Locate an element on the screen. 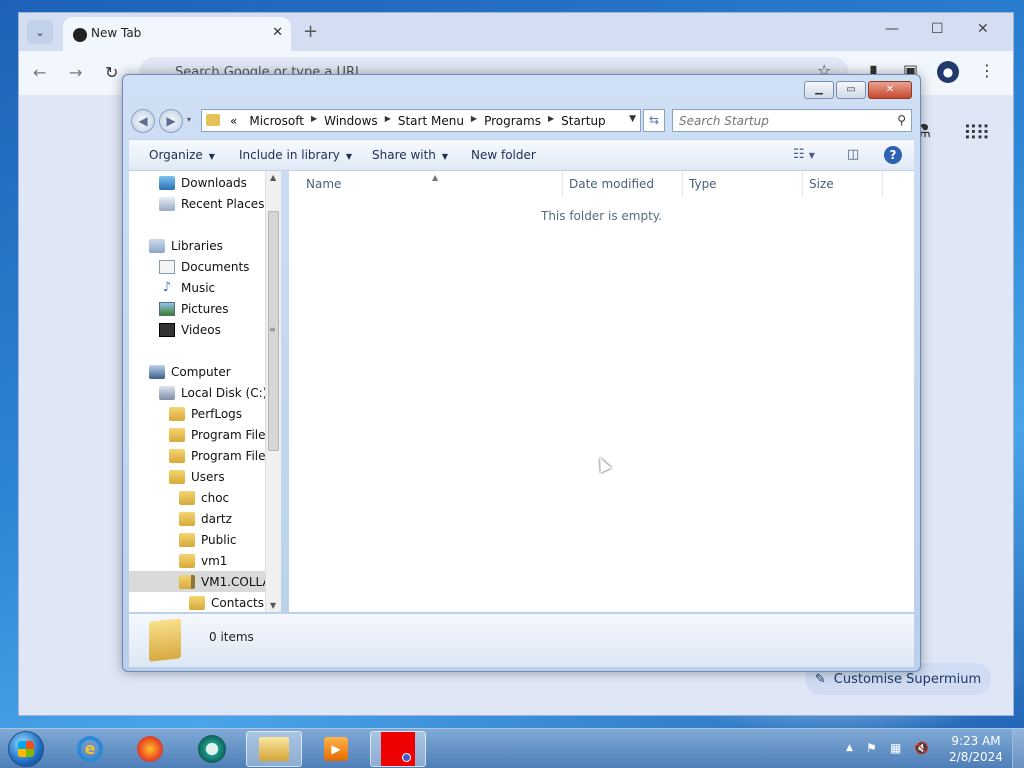  new-folder-button: New folder is located at coordinates (503, 155).